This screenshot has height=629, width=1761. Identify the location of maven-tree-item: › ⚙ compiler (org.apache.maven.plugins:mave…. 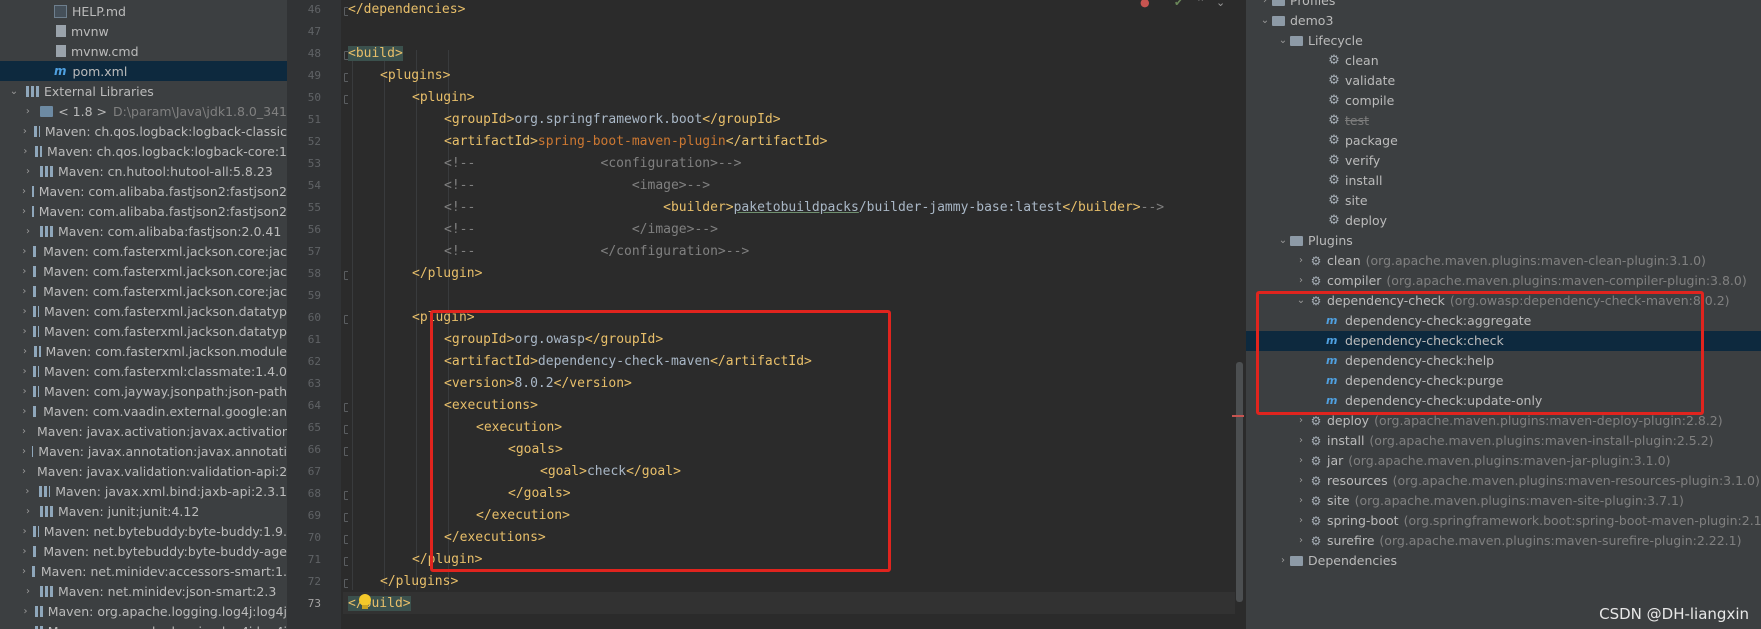
(1520, 281).